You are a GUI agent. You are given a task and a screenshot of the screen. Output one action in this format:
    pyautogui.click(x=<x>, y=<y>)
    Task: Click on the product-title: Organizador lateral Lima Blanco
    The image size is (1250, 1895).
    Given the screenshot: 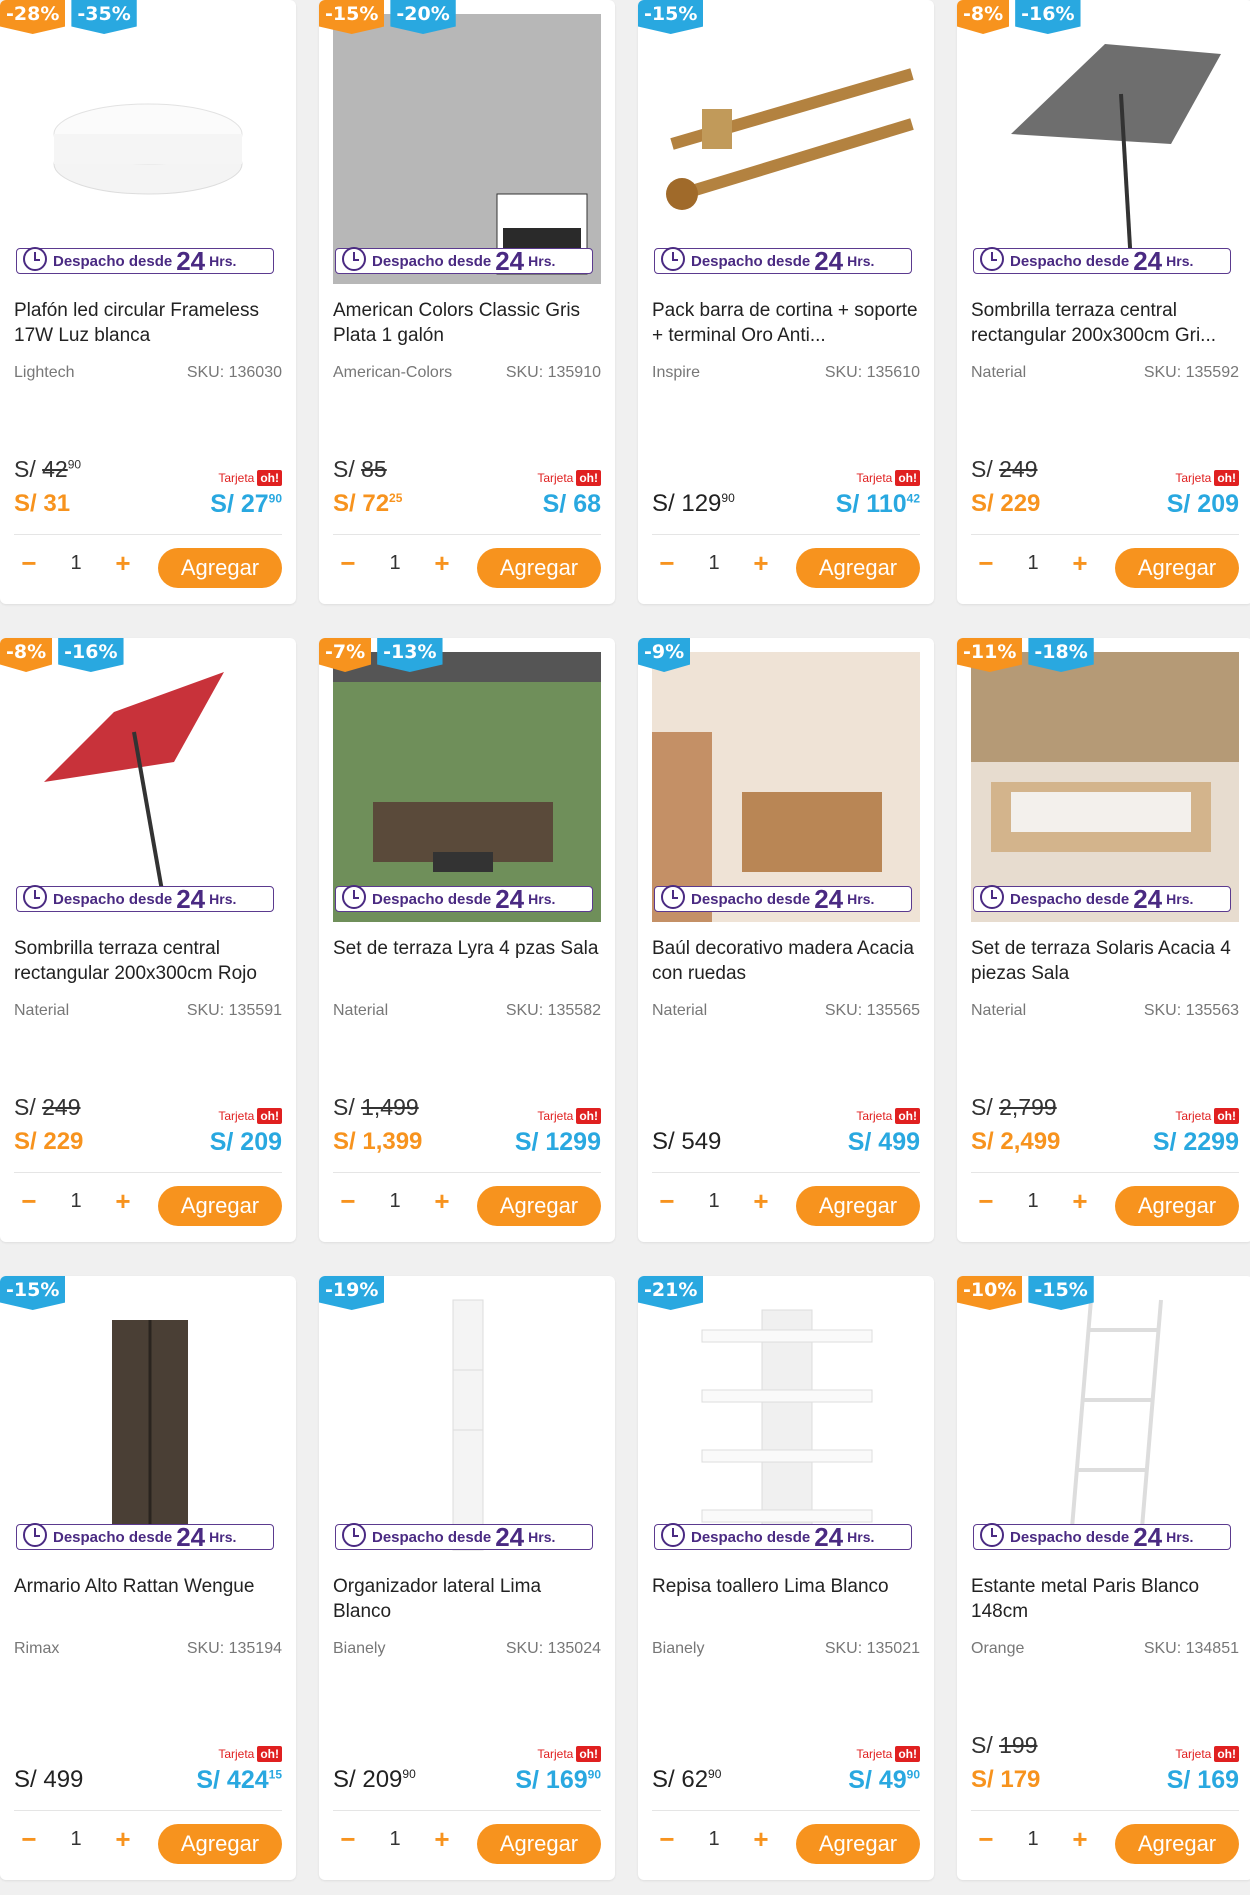 What is the action you would take?
    pyautogui.click(x=468, y=1599)
    